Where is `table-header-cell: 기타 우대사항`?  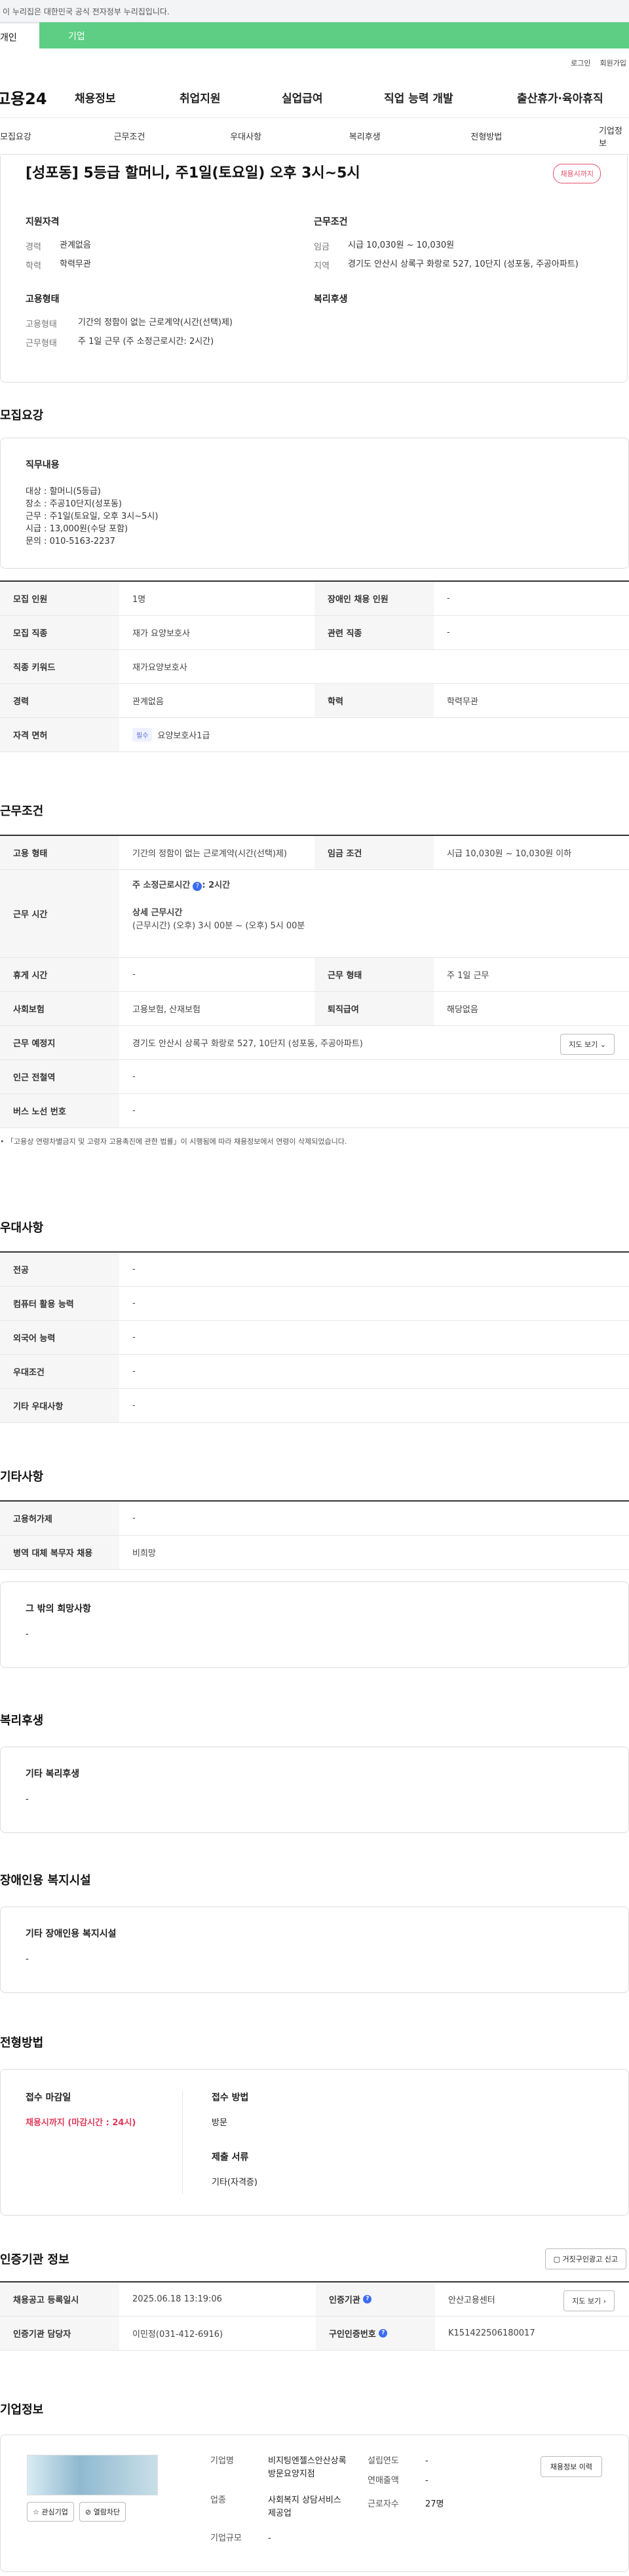 table-header-cell: 기타 우대사항 is located at coordinates (59, 1405).